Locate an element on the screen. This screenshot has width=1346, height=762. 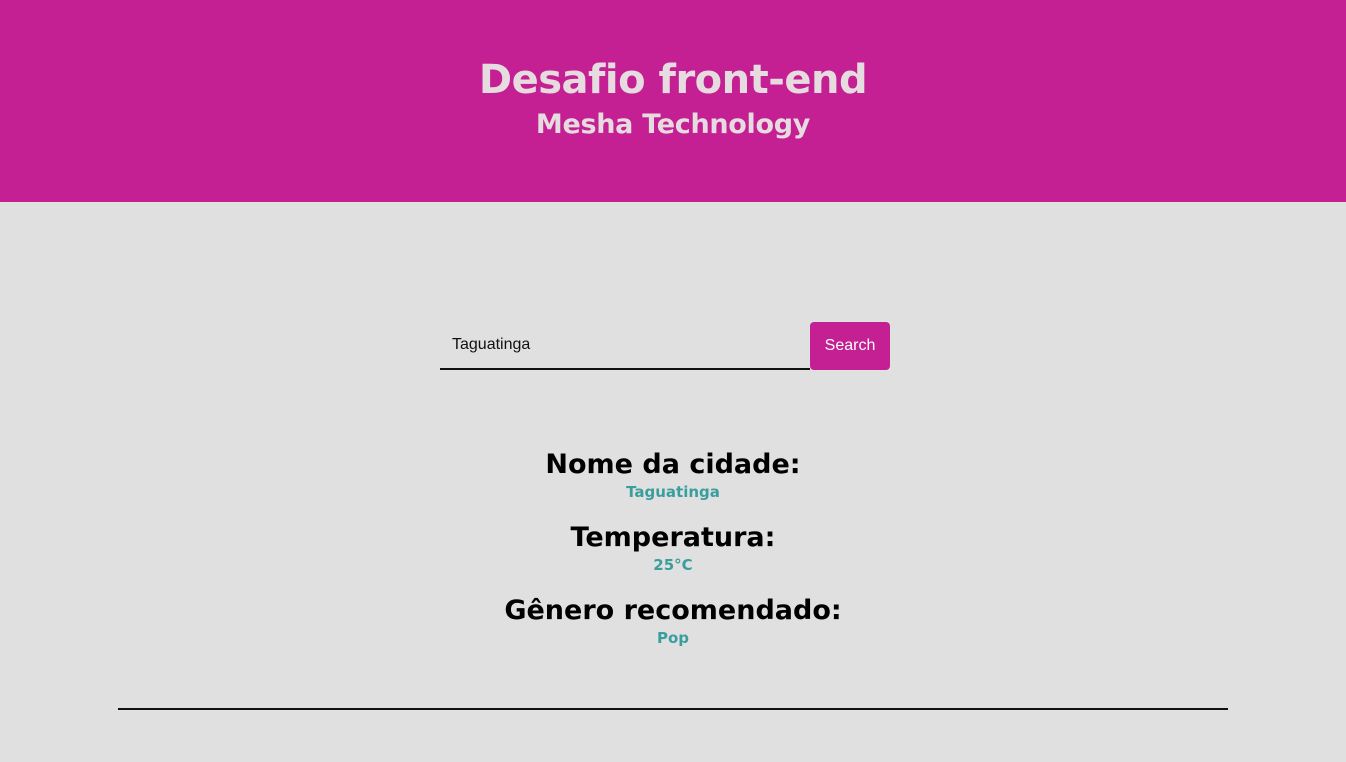
search-button: Search is located at coordinates (850, 346).